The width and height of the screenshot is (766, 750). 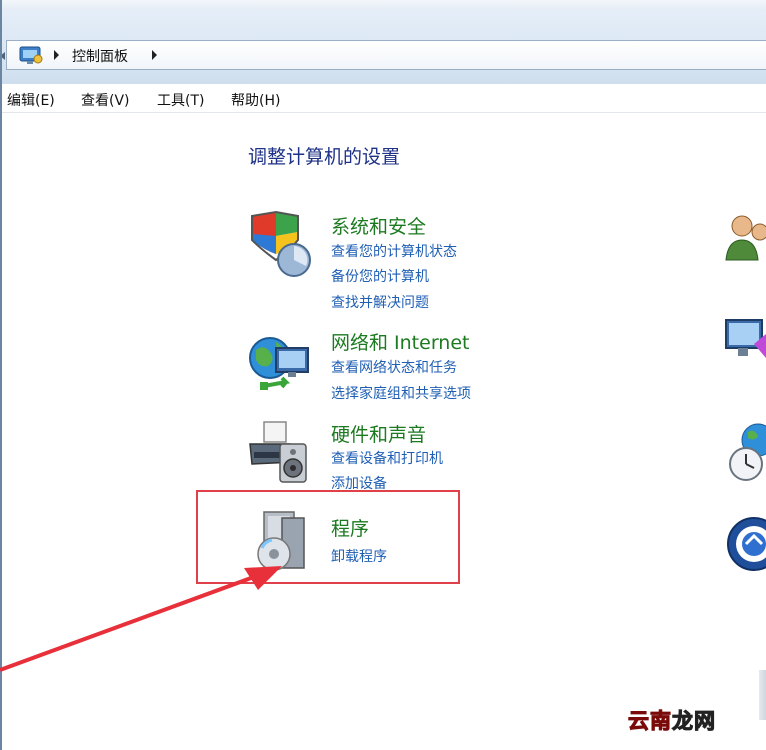 What do you see at coordinates (350, 527) in the screenshot?
I see `category-title-programs: 程序` at bounding box center [350, 527].